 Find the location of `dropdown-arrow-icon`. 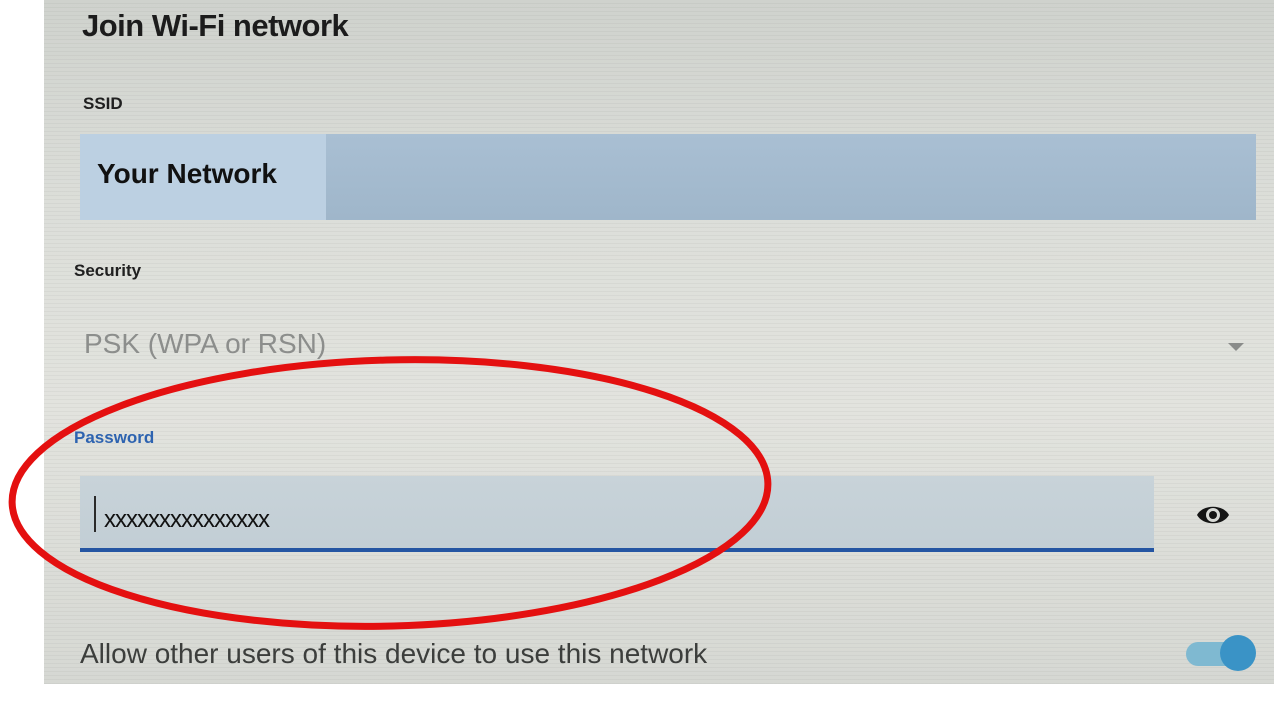

dropdown-arrow-icon is located at coordinates (1236, 347).